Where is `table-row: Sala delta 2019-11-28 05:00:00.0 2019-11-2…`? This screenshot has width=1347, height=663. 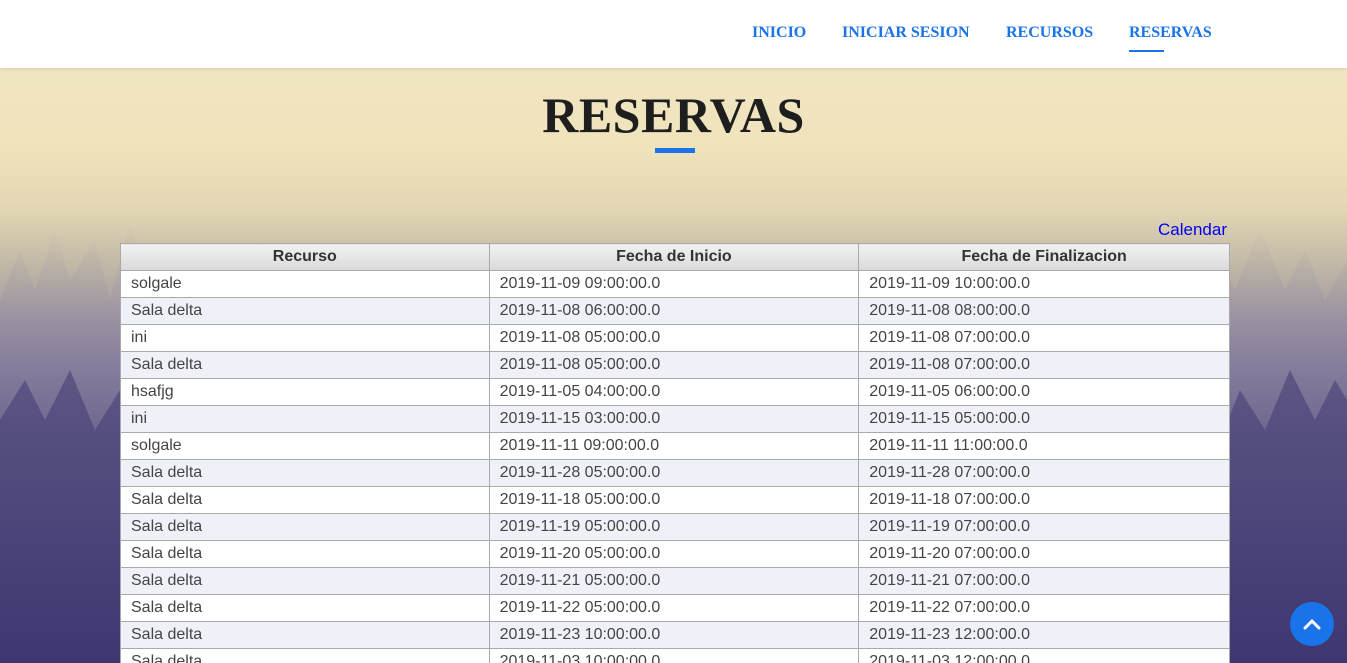 table-row: Sala delta 2019-11-28 05:00:00.0 2019-11-2… is located at coordinates (675, 473).